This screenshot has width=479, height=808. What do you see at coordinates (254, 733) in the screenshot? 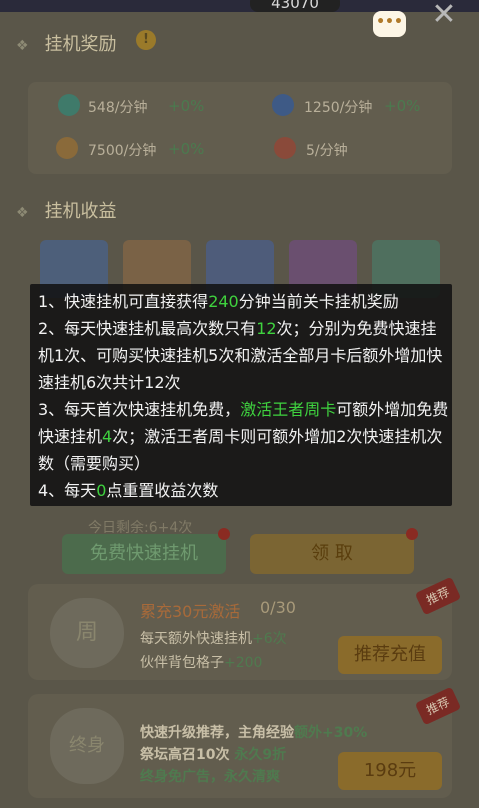
I see `promo-line: 快速升级推荐，主角经验额外+30%` at bounding box center [254, 733].